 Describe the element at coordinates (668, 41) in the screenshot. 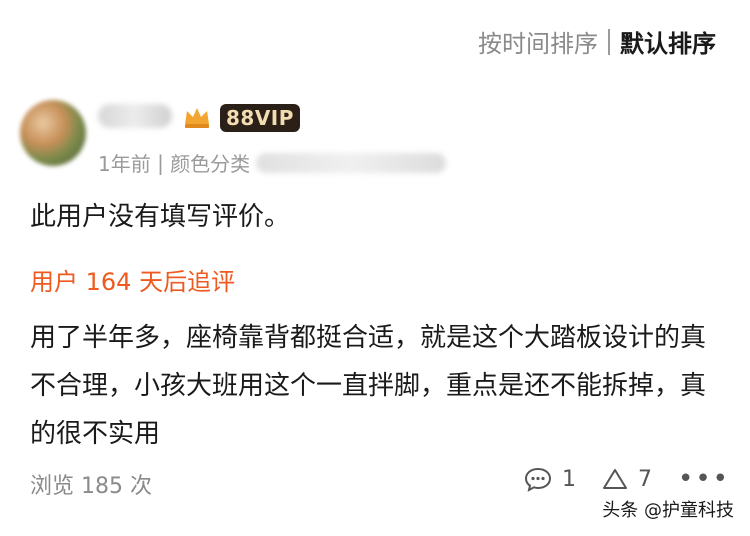

I see `sort-default-button: 默认排序` at that location.